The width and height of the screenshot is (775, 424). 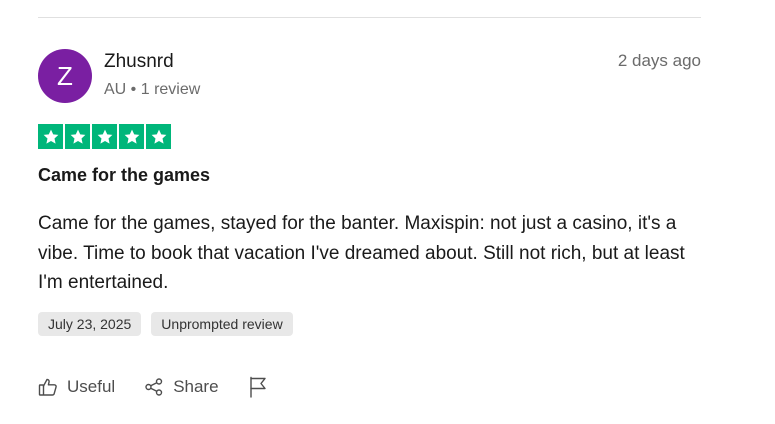 I want to click on share-button: Share, so click(x=181, y=387).